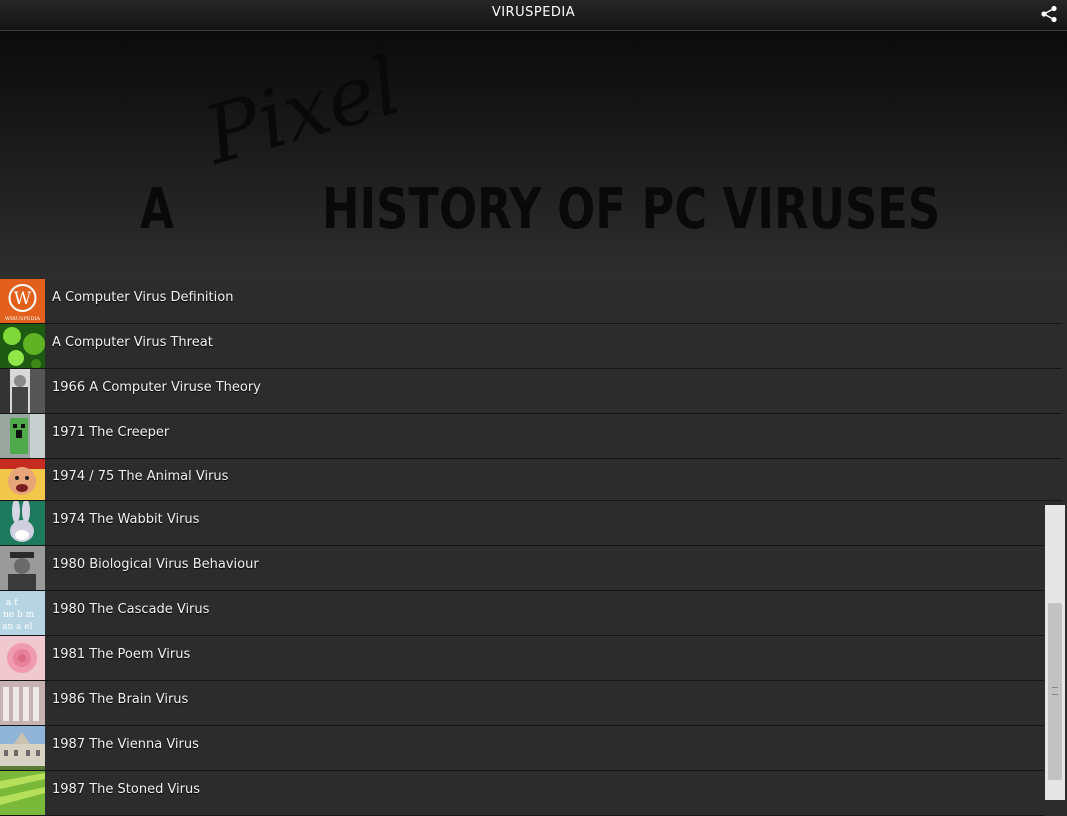 This screenshot has height=816, width=1067. I want to click on portrait-photo, so click(22, 568).